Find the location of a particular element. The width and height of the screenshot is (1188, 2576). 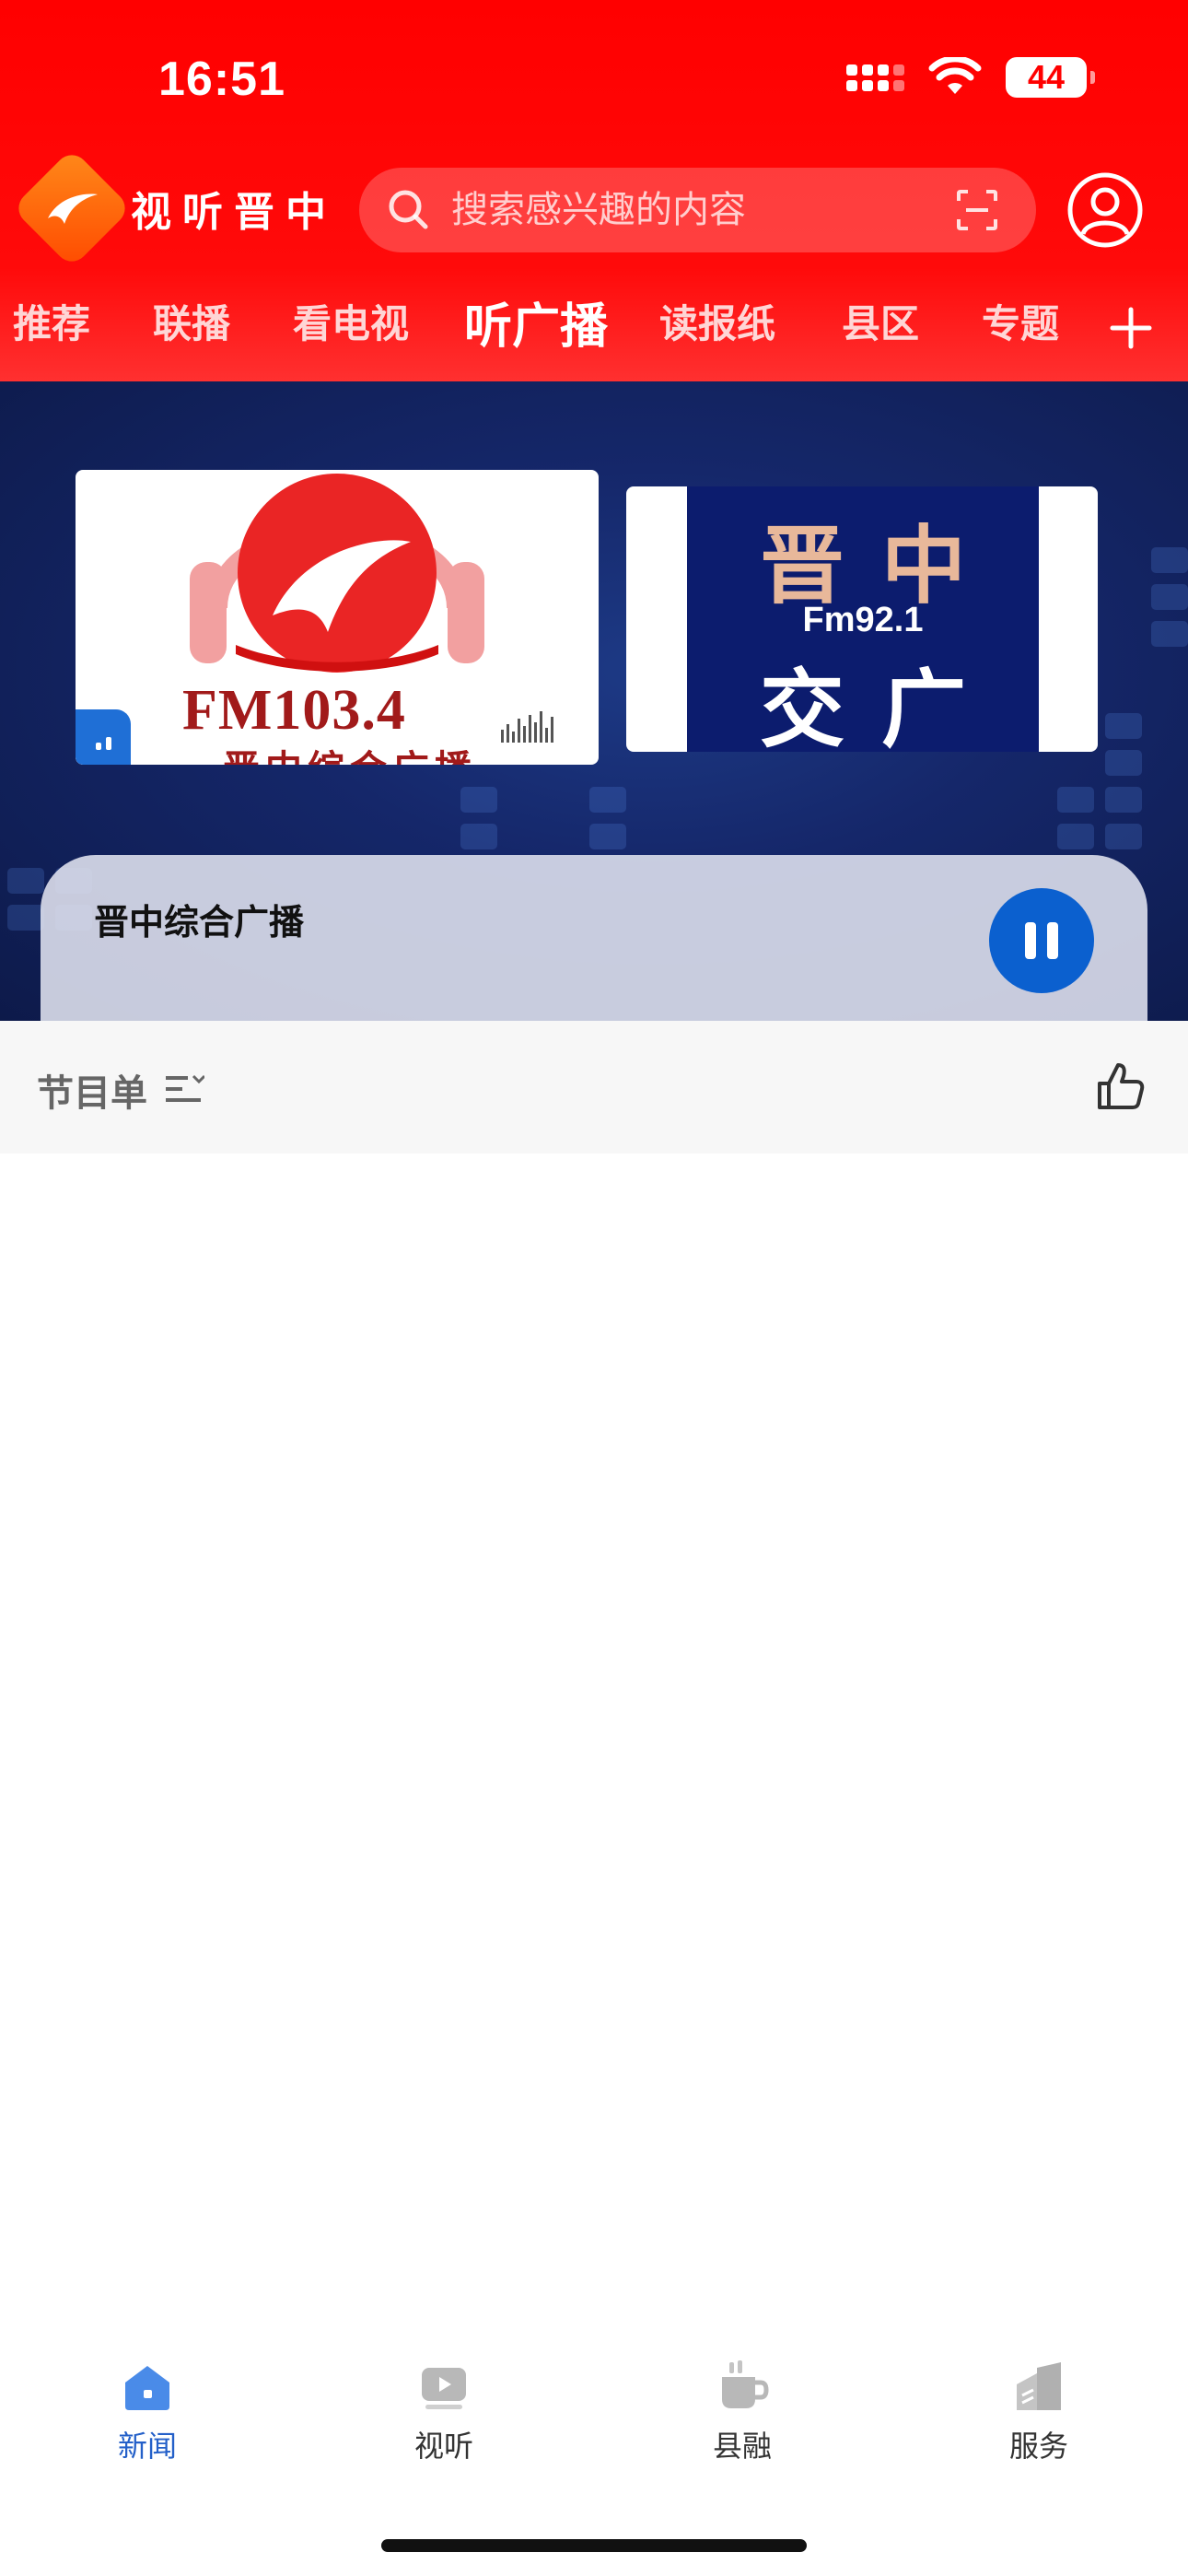

tab-tv: 看电视 is located at coordinates (351, 321).